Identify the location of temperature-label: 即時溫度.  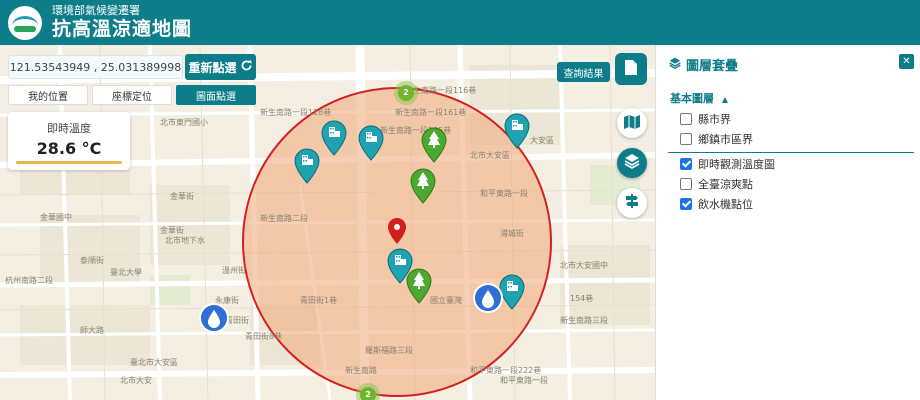
(69, 128).